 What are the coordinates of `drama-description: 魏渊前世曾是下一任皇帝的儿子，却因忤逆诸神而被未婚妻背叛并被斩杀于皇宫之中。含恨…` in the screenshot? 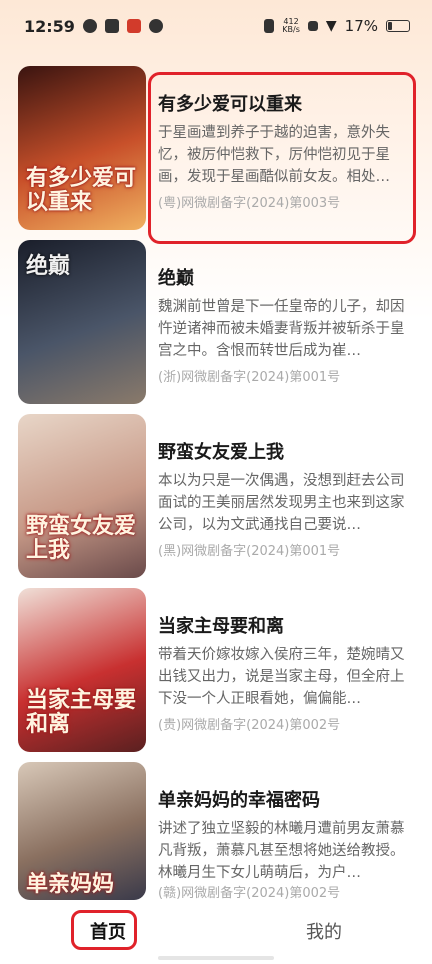 It's located at (281, 329).